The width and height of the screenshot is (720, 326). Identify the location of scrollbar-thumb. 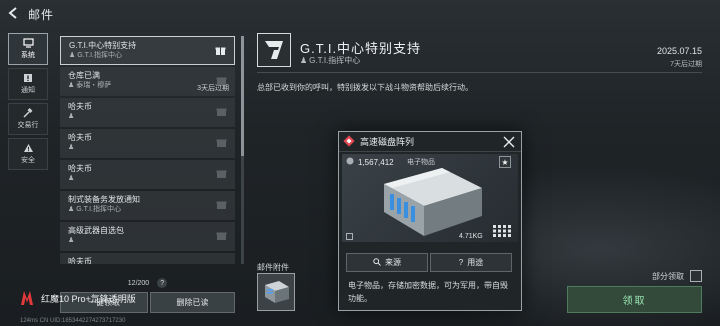
(242, 96).